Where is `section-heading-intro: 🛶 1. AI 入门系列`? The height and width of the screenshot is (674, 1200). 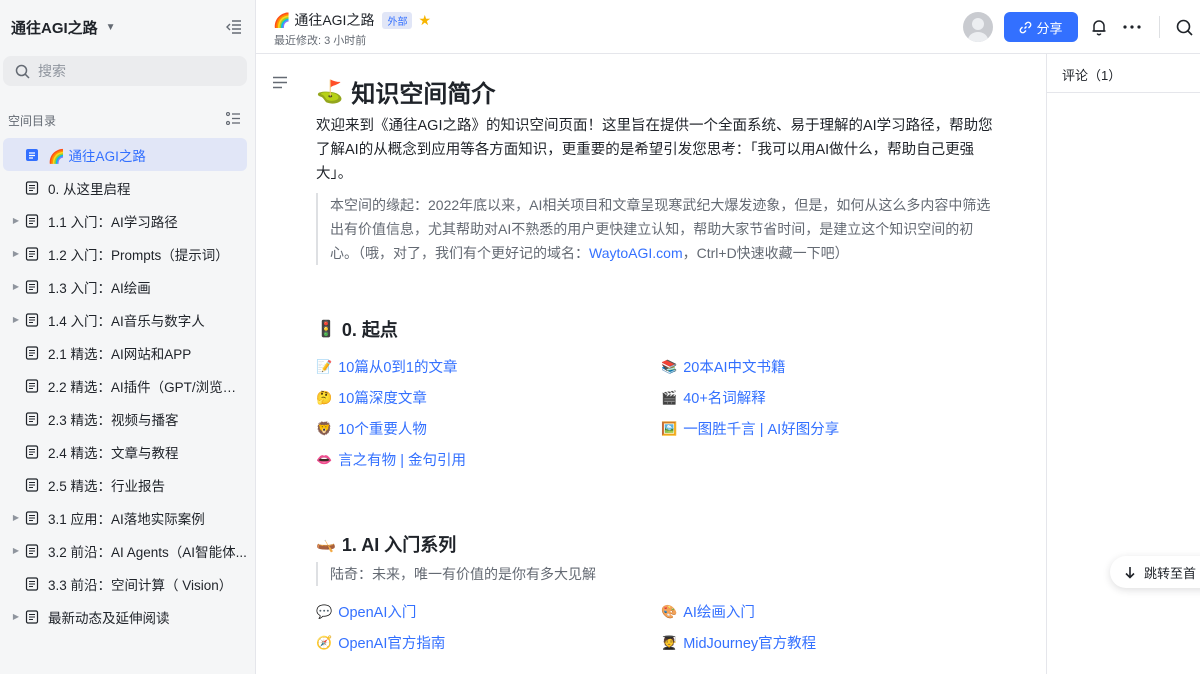
section-heading-intro: 🛶 1. AI 入门系列 is located at coordinates (386, 544).